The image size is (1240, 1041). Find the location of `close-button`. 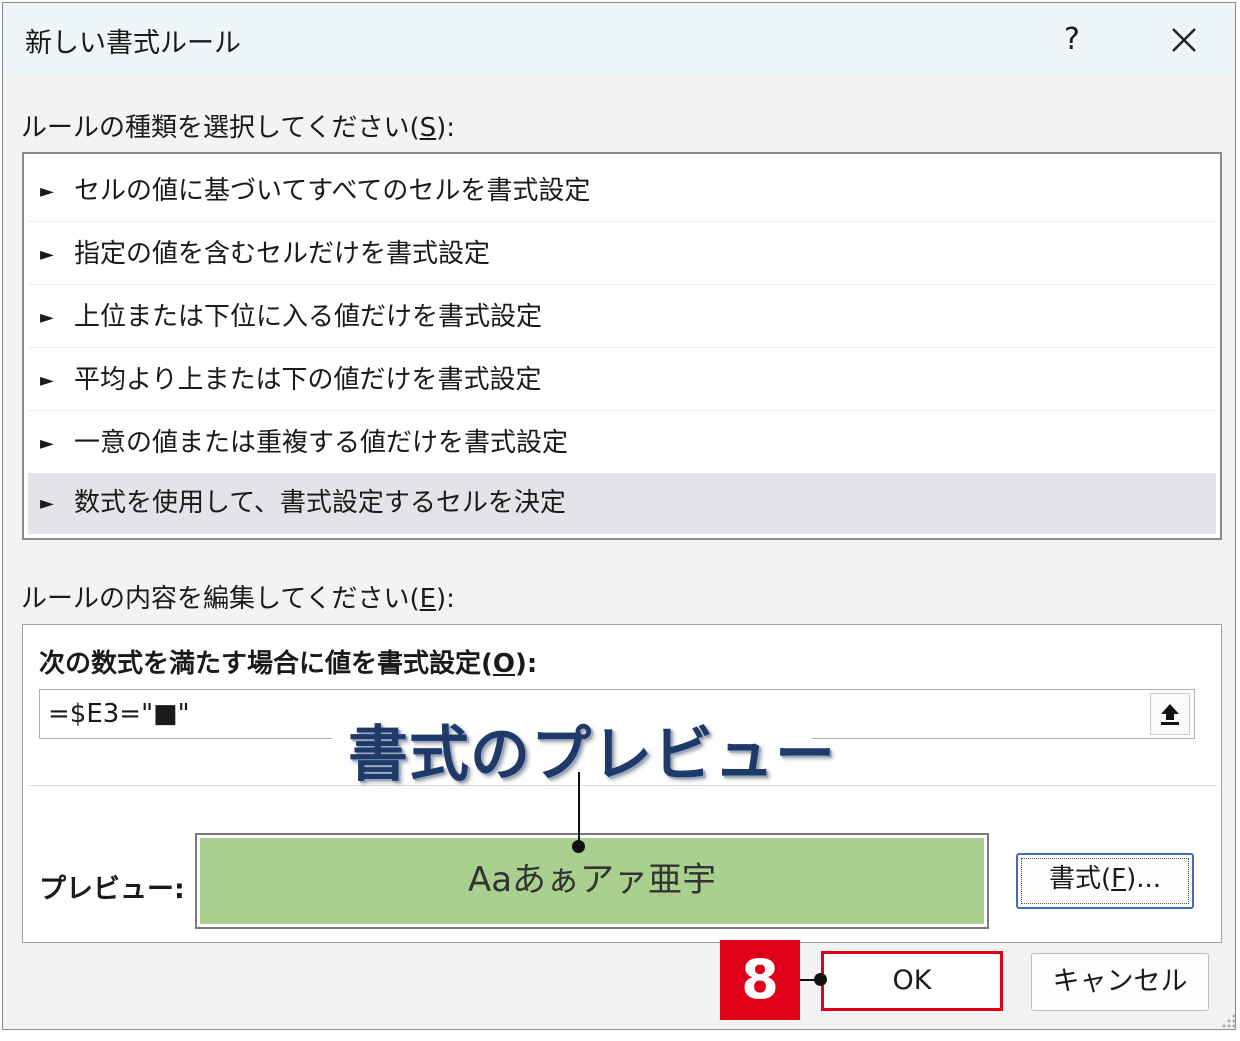

close-button is located at coordinates (1184, 40).